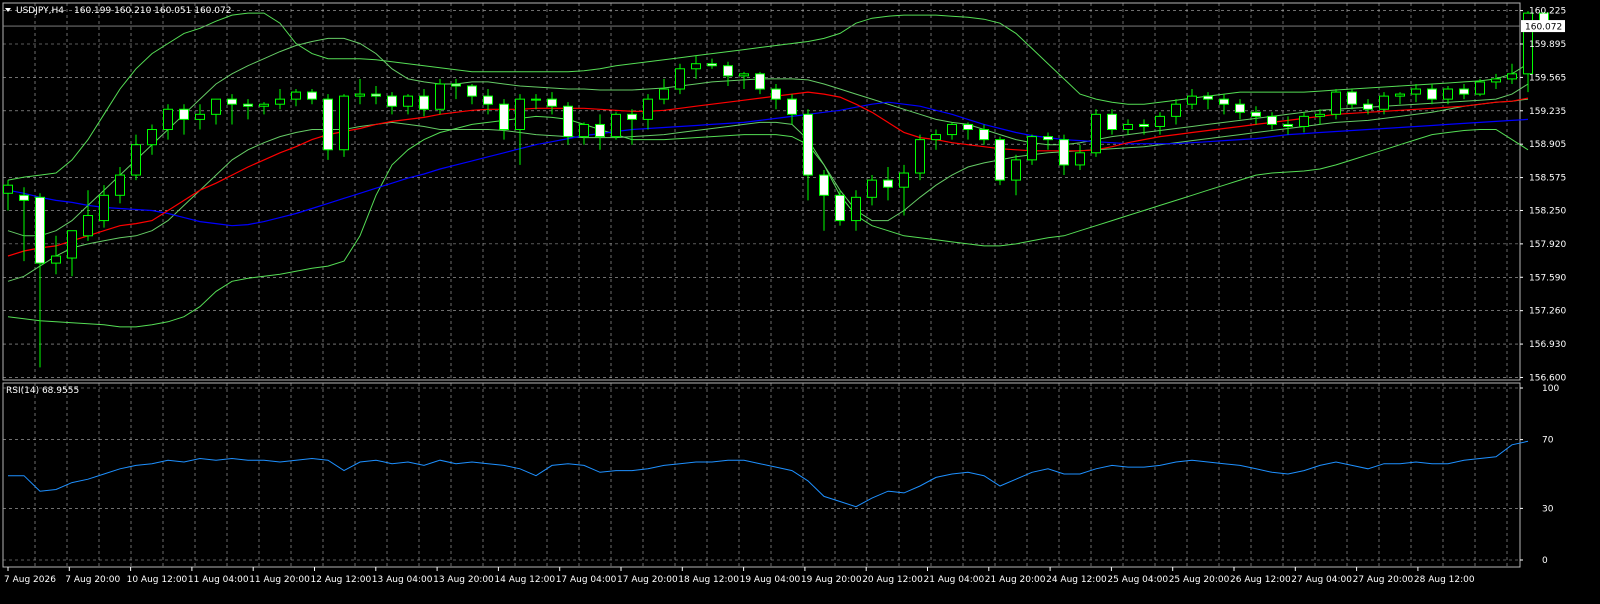 The width and height of the screenshot is (1600, 604). What do you see at coordinates (1547, 112) in the screenshot?
I see `price-tick-label: 159.235` at bounding box center [1547, 112].